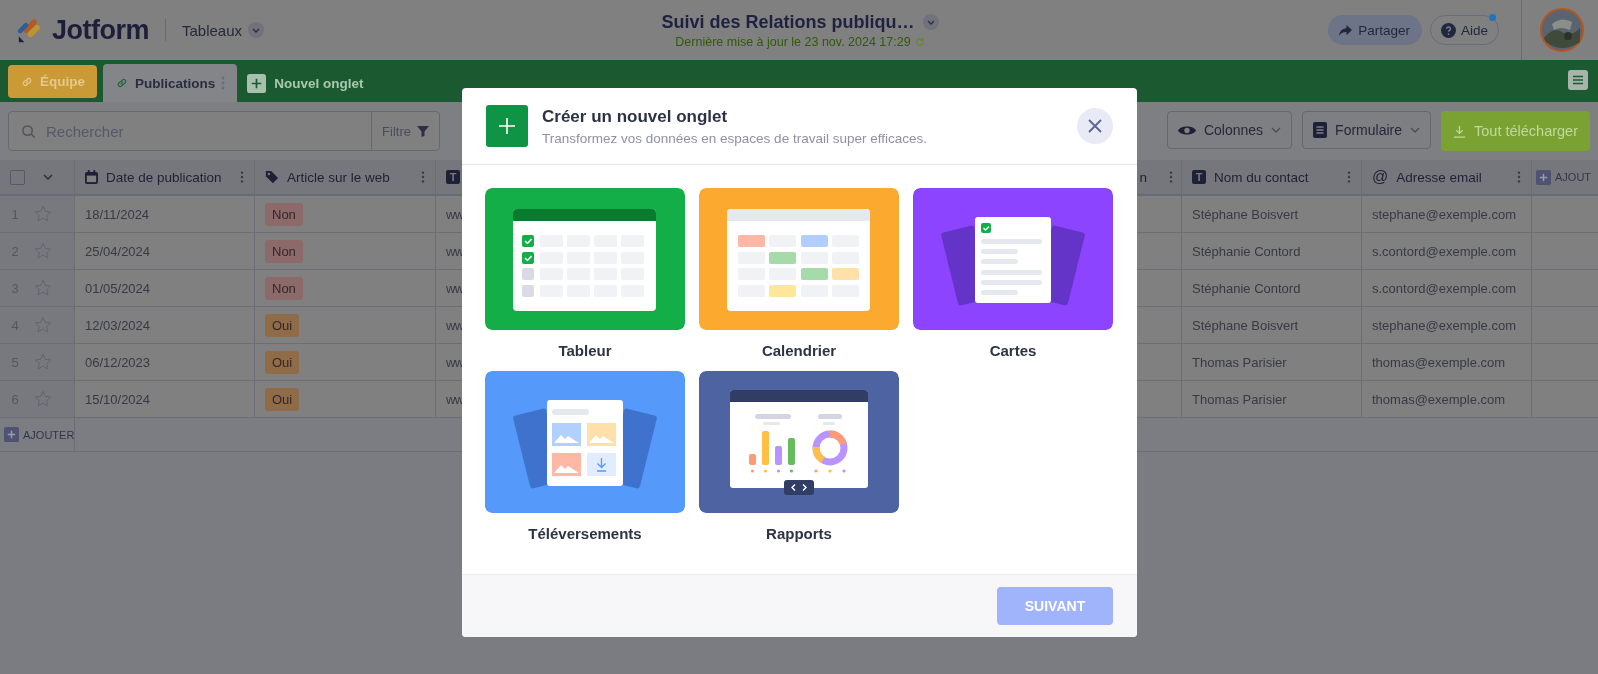 This screenshot has width=1598, height=674. What do you see at coordinates (1562, 30) in the screenshot?
I see `avatar` at bounding box center [1562, 30].